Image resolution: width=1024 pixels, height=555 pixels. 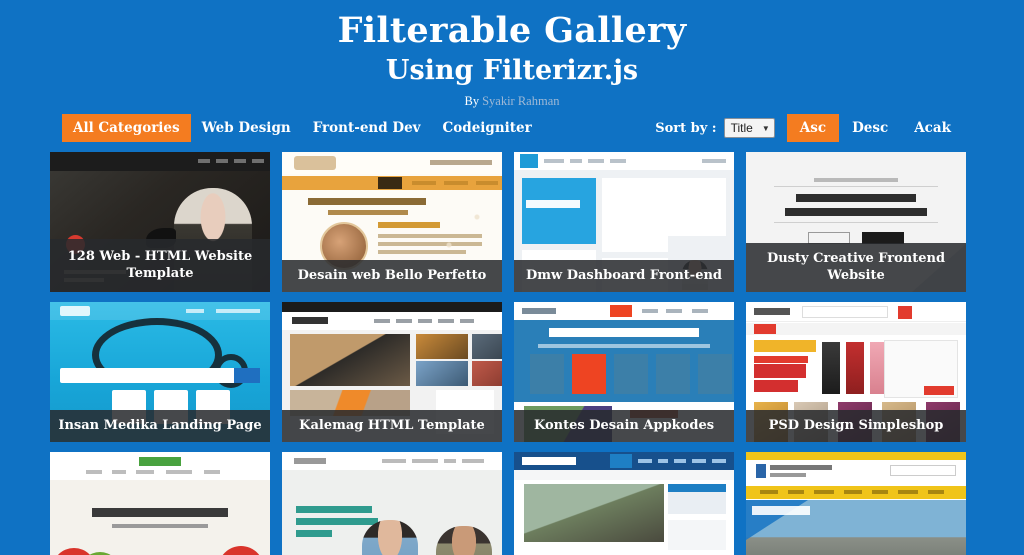 I want to click on gallery-item: Dusty Creative Frontend Website, so click(x=856, y=222).